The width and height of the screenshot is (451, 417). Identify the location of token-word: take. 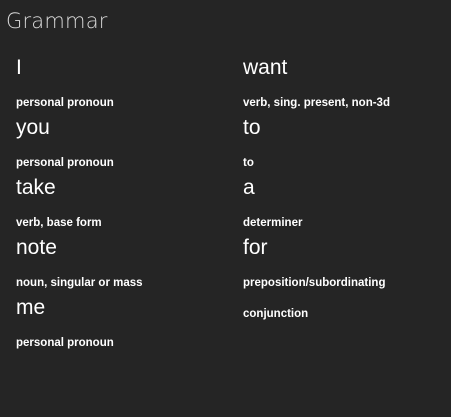
(36, 187).